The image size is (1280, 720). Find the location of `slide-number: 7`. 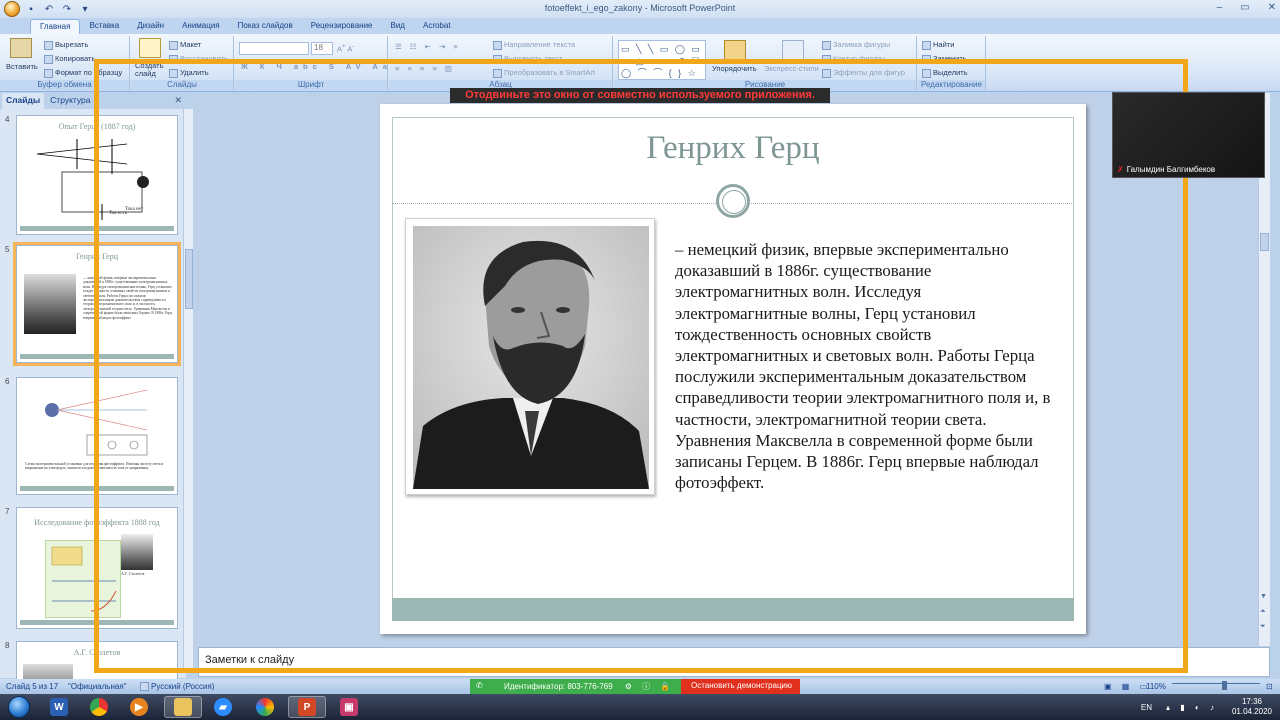

slide-number: 7 is located at coordinates (7, 511).